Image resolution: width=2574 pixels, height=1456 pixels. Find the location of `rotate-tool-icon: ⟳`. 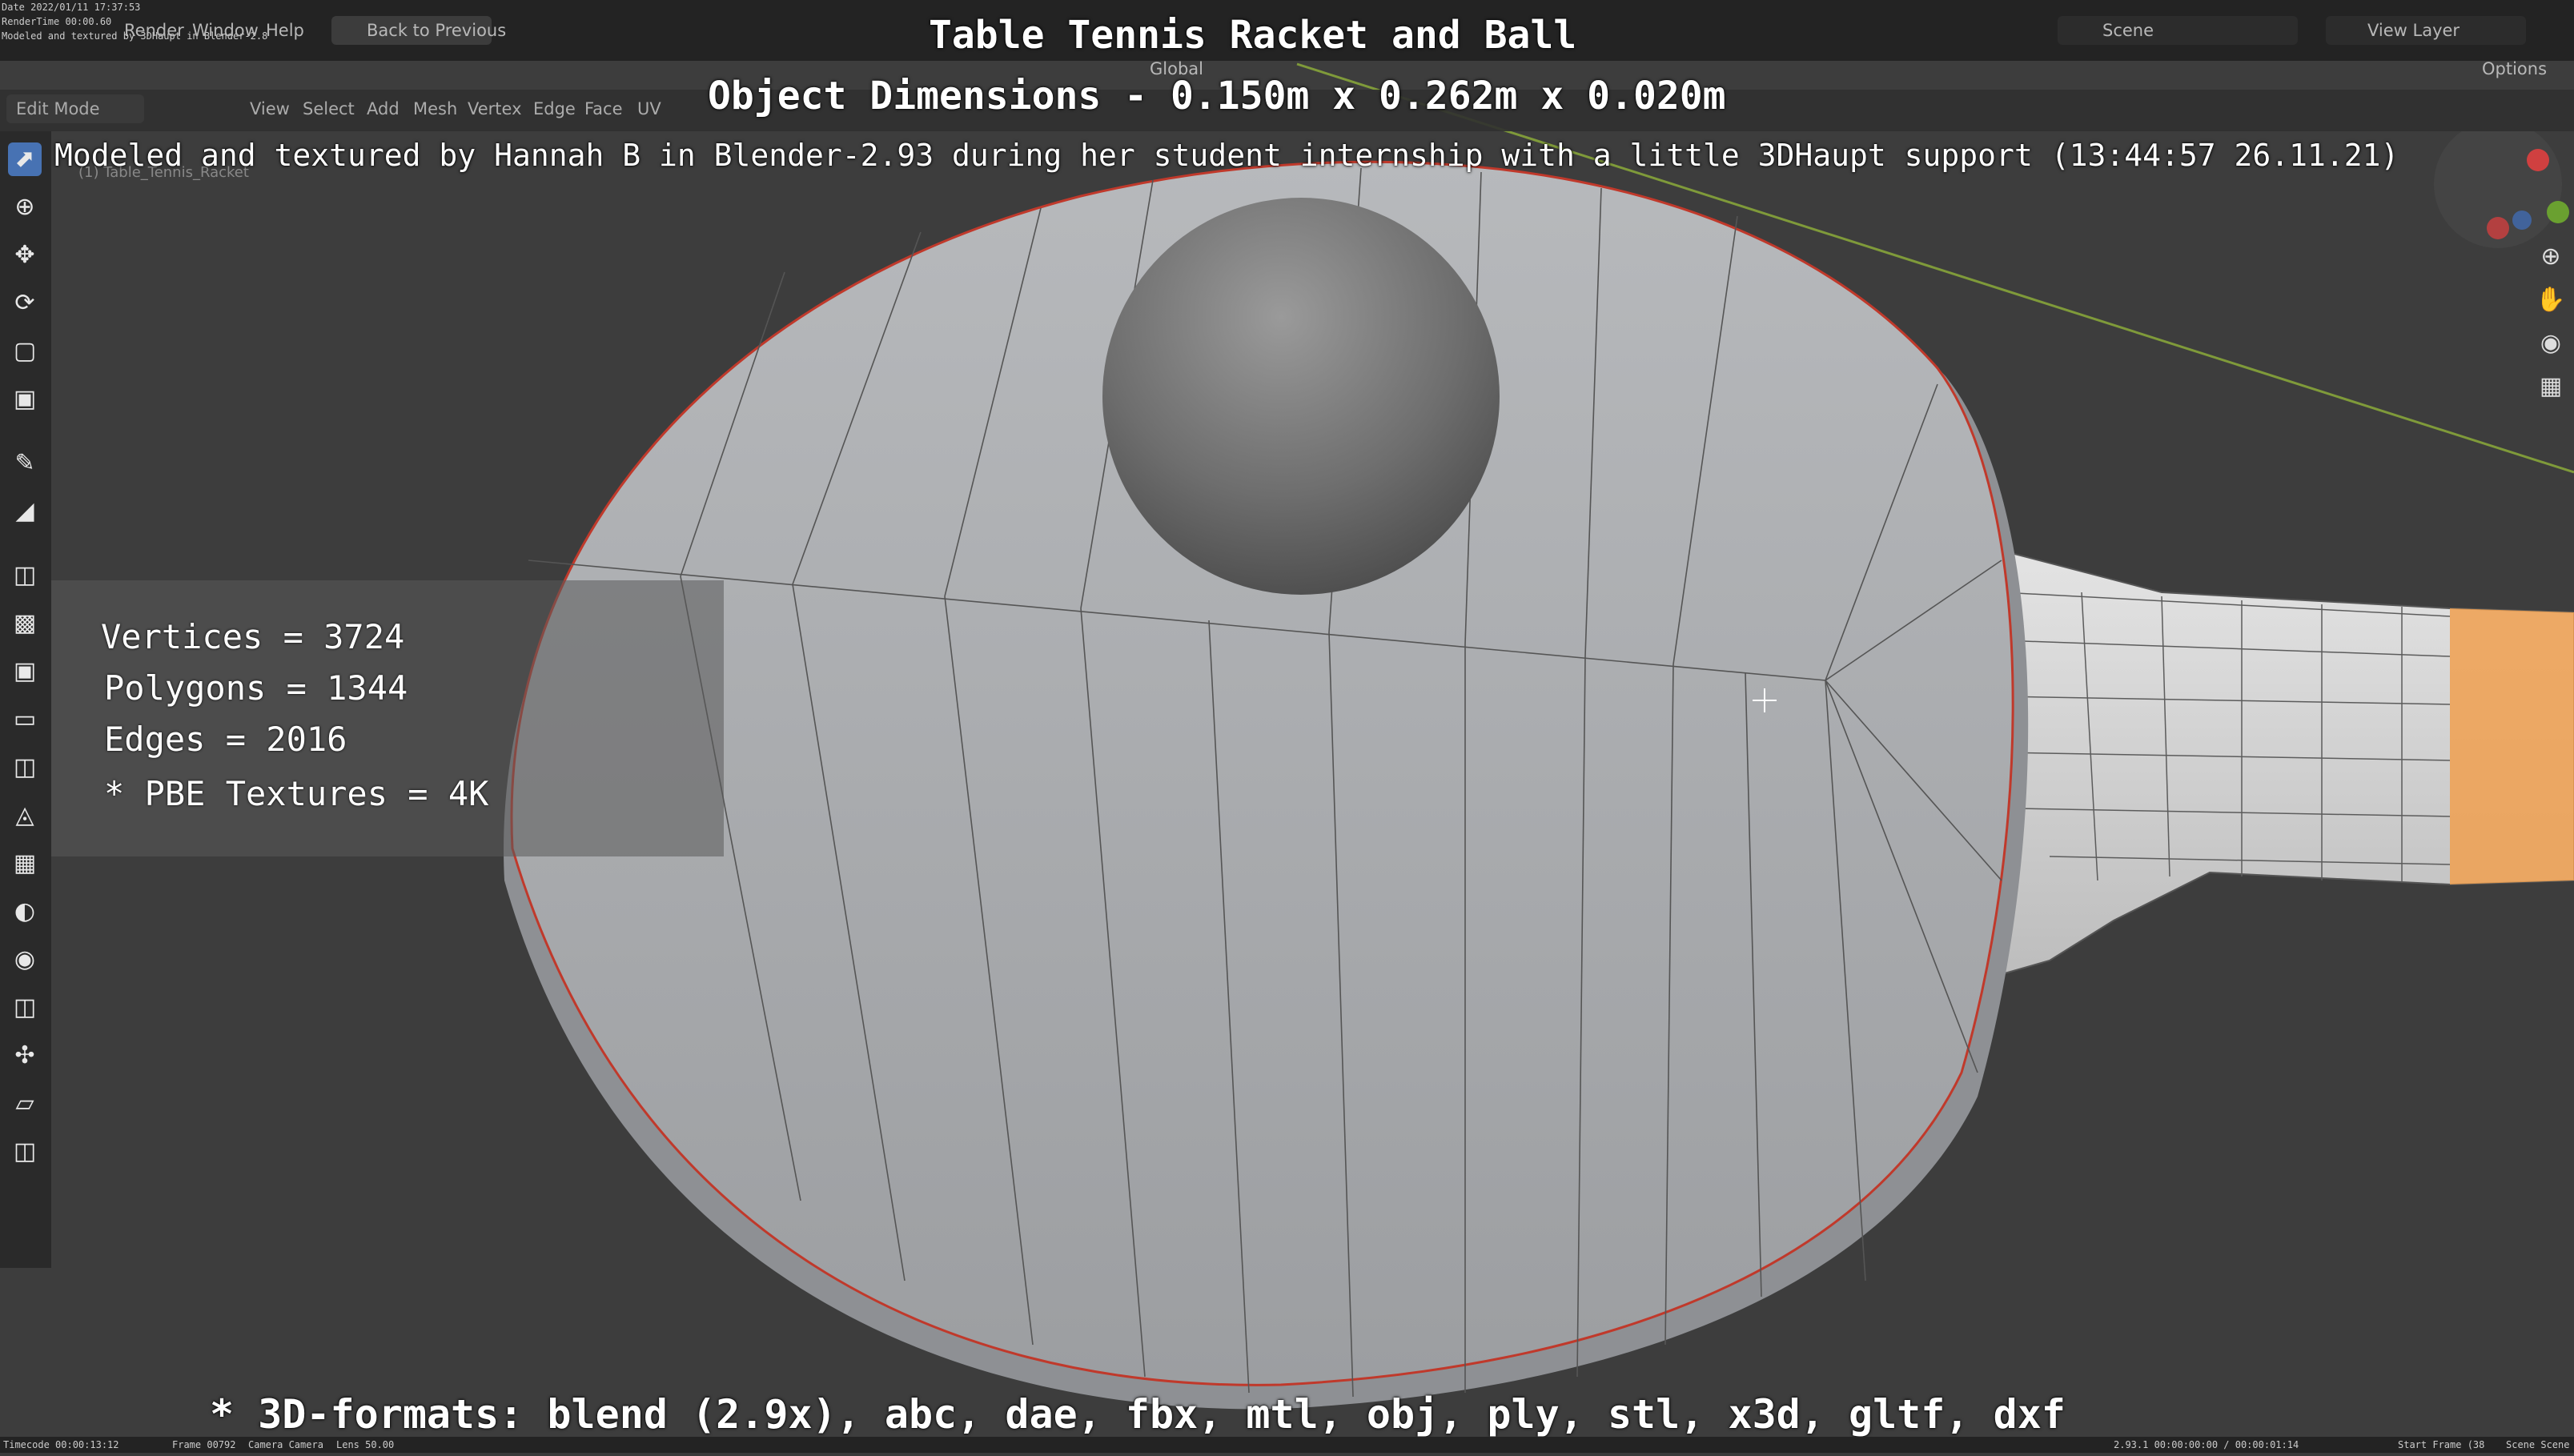

rotate-tool-icon: ⟳ is located at coordinates (25, 304).